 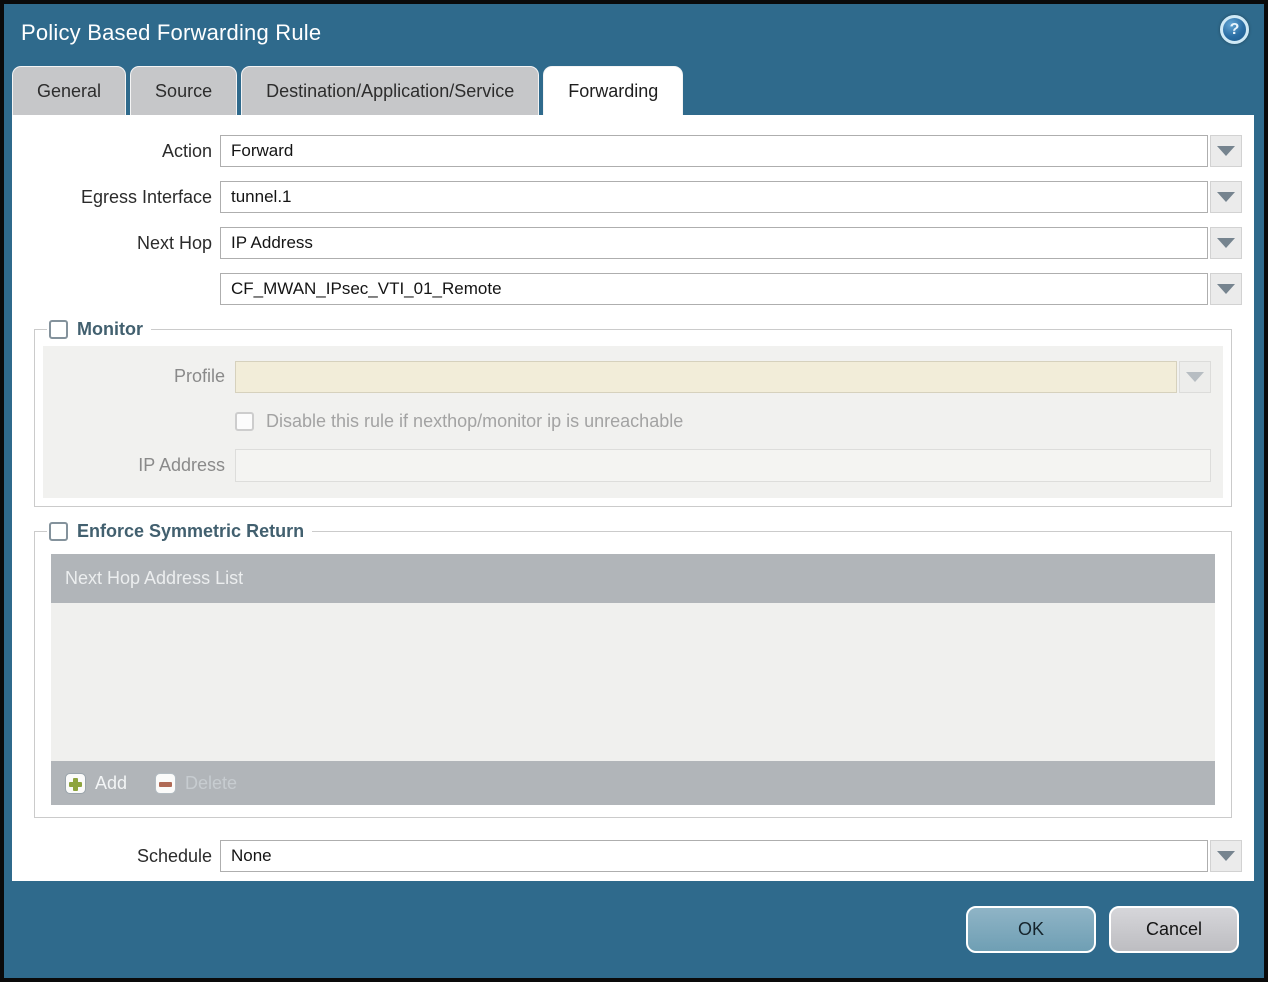 I want to click on next-hop-type-dropdown: IP Address, so click(x=731, y=243).